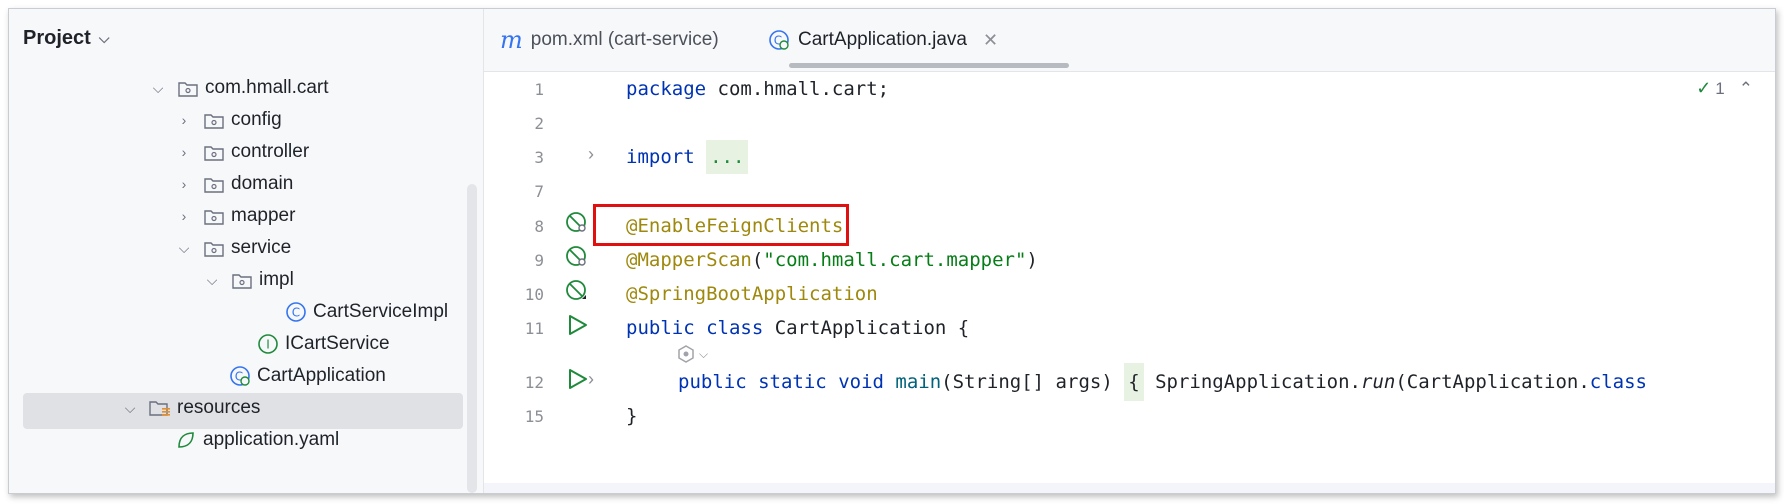  I want to click on active-tab-indicator, so click(929, 65).